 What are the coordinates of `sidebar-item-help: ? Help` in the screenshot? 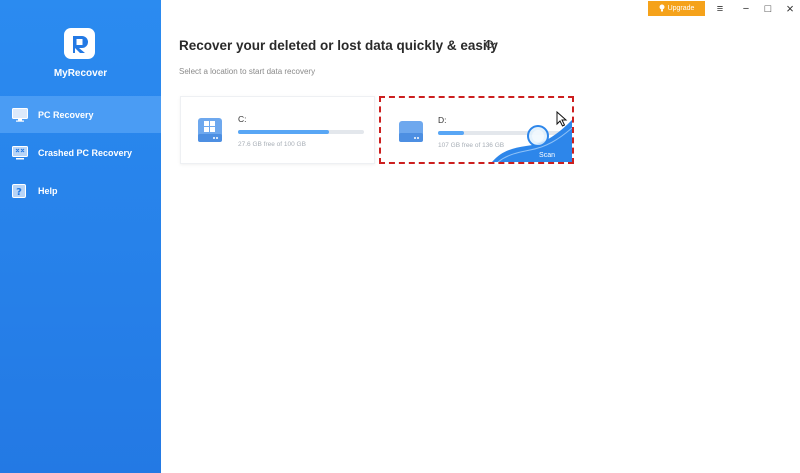 It's located at (80, 190).